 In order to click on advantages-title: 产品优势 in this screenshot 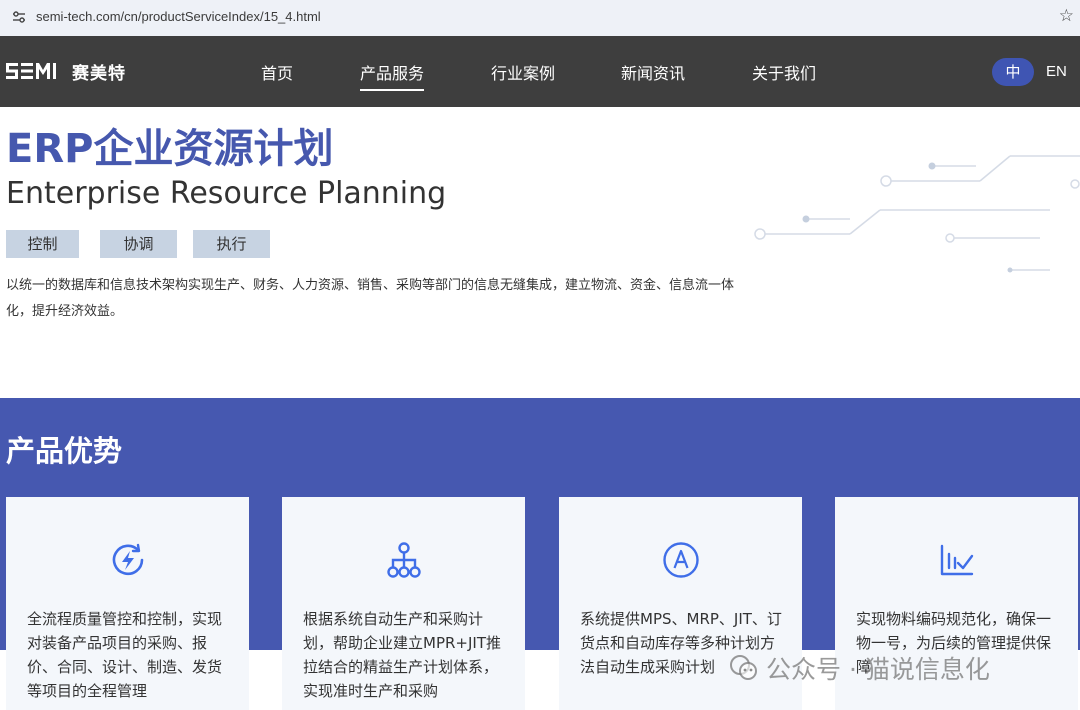, I will do `click(64, 451)`.